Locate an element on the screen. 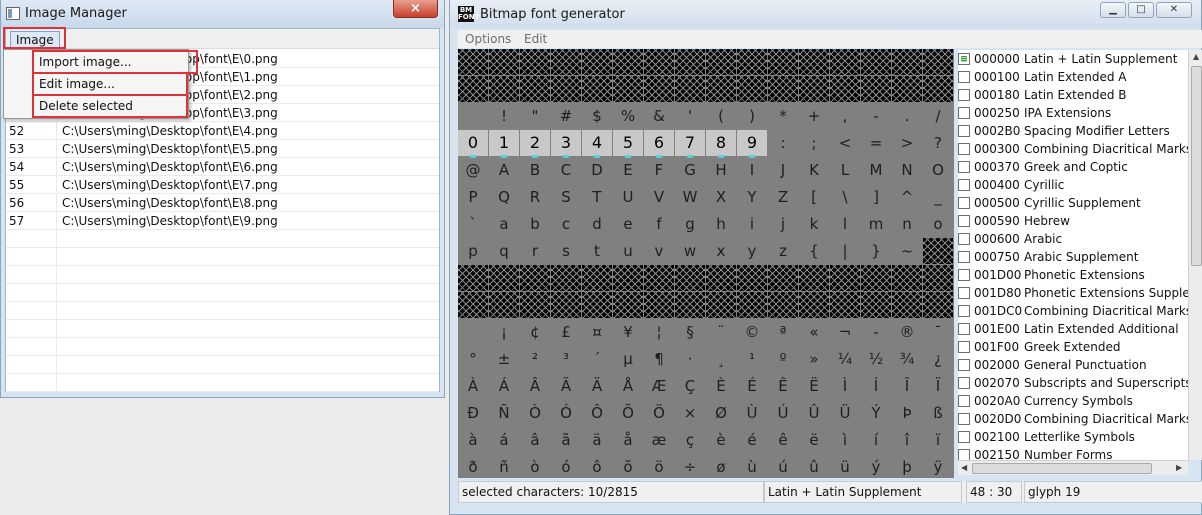  glyph-cell: Þ is located at coordinates (907, 413).